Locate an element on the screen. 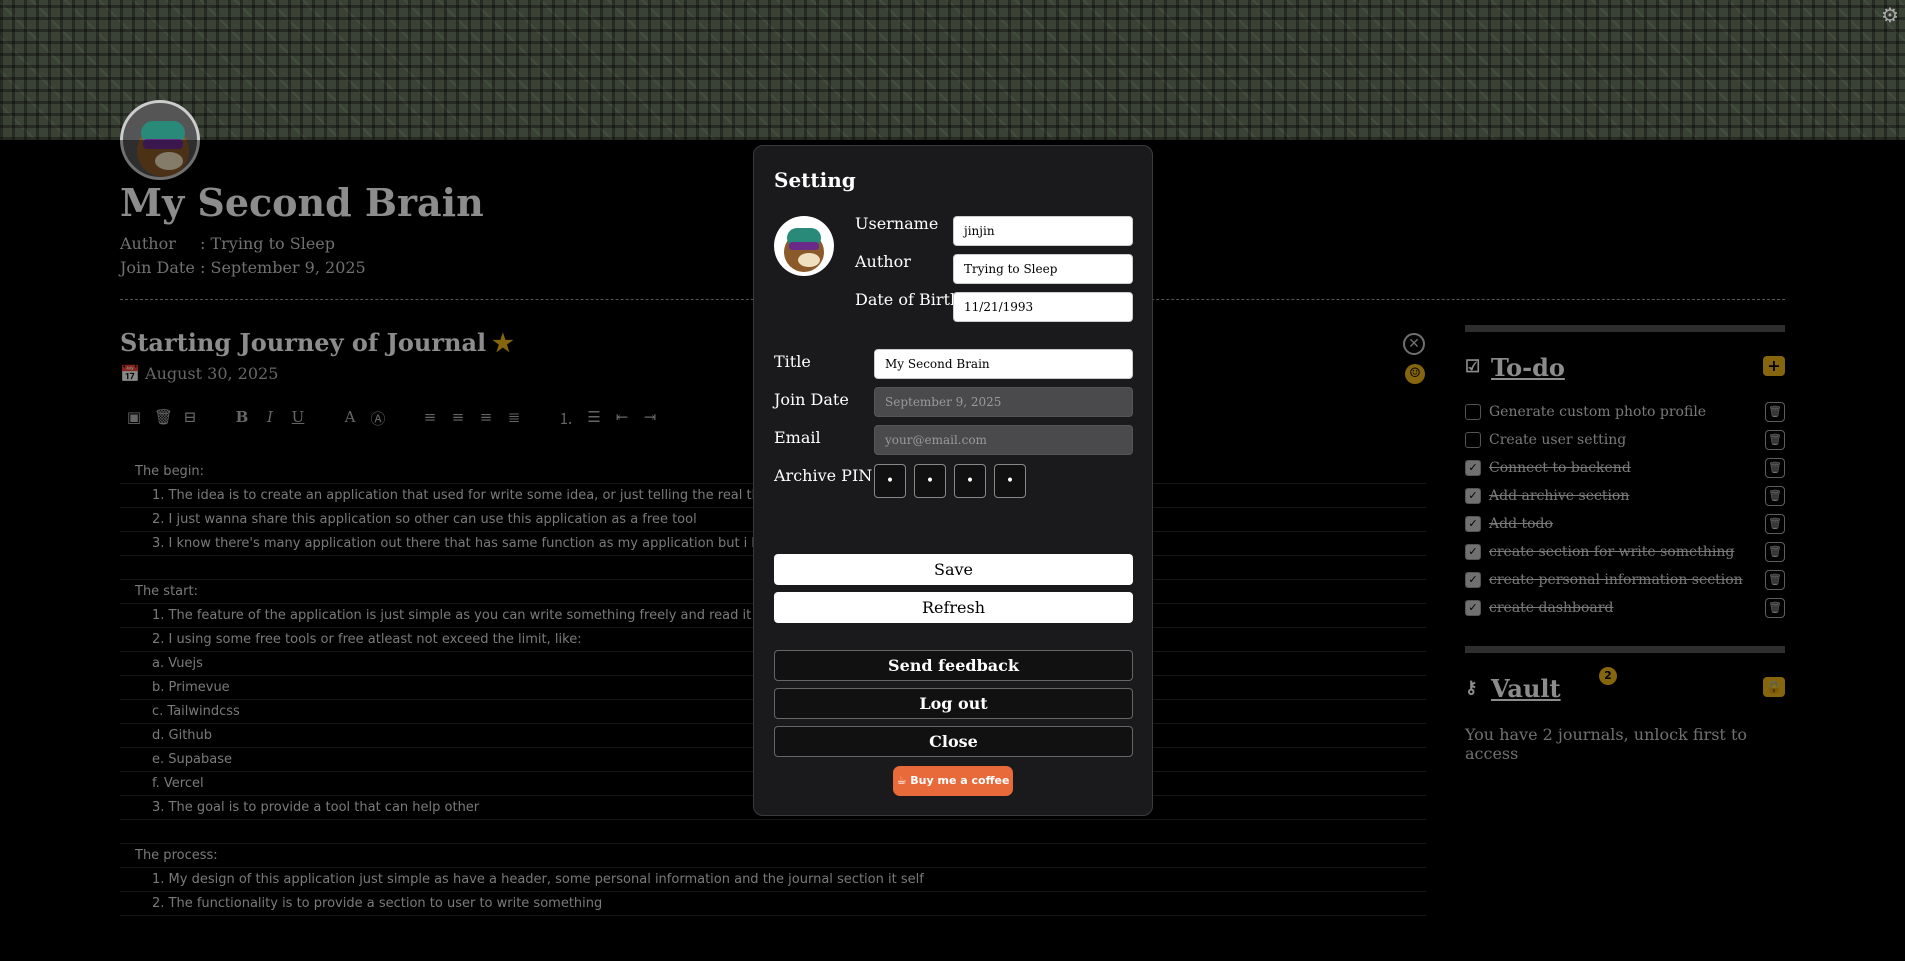  email-input: your@email.com is located at coordinates (1003, 440).